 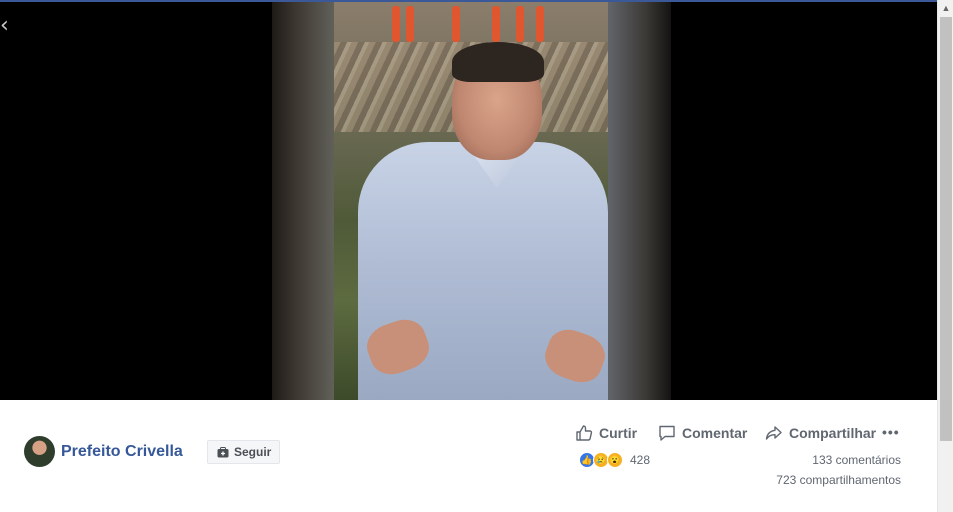 I want to click on video-blur-left, so click(x=303, y=201).